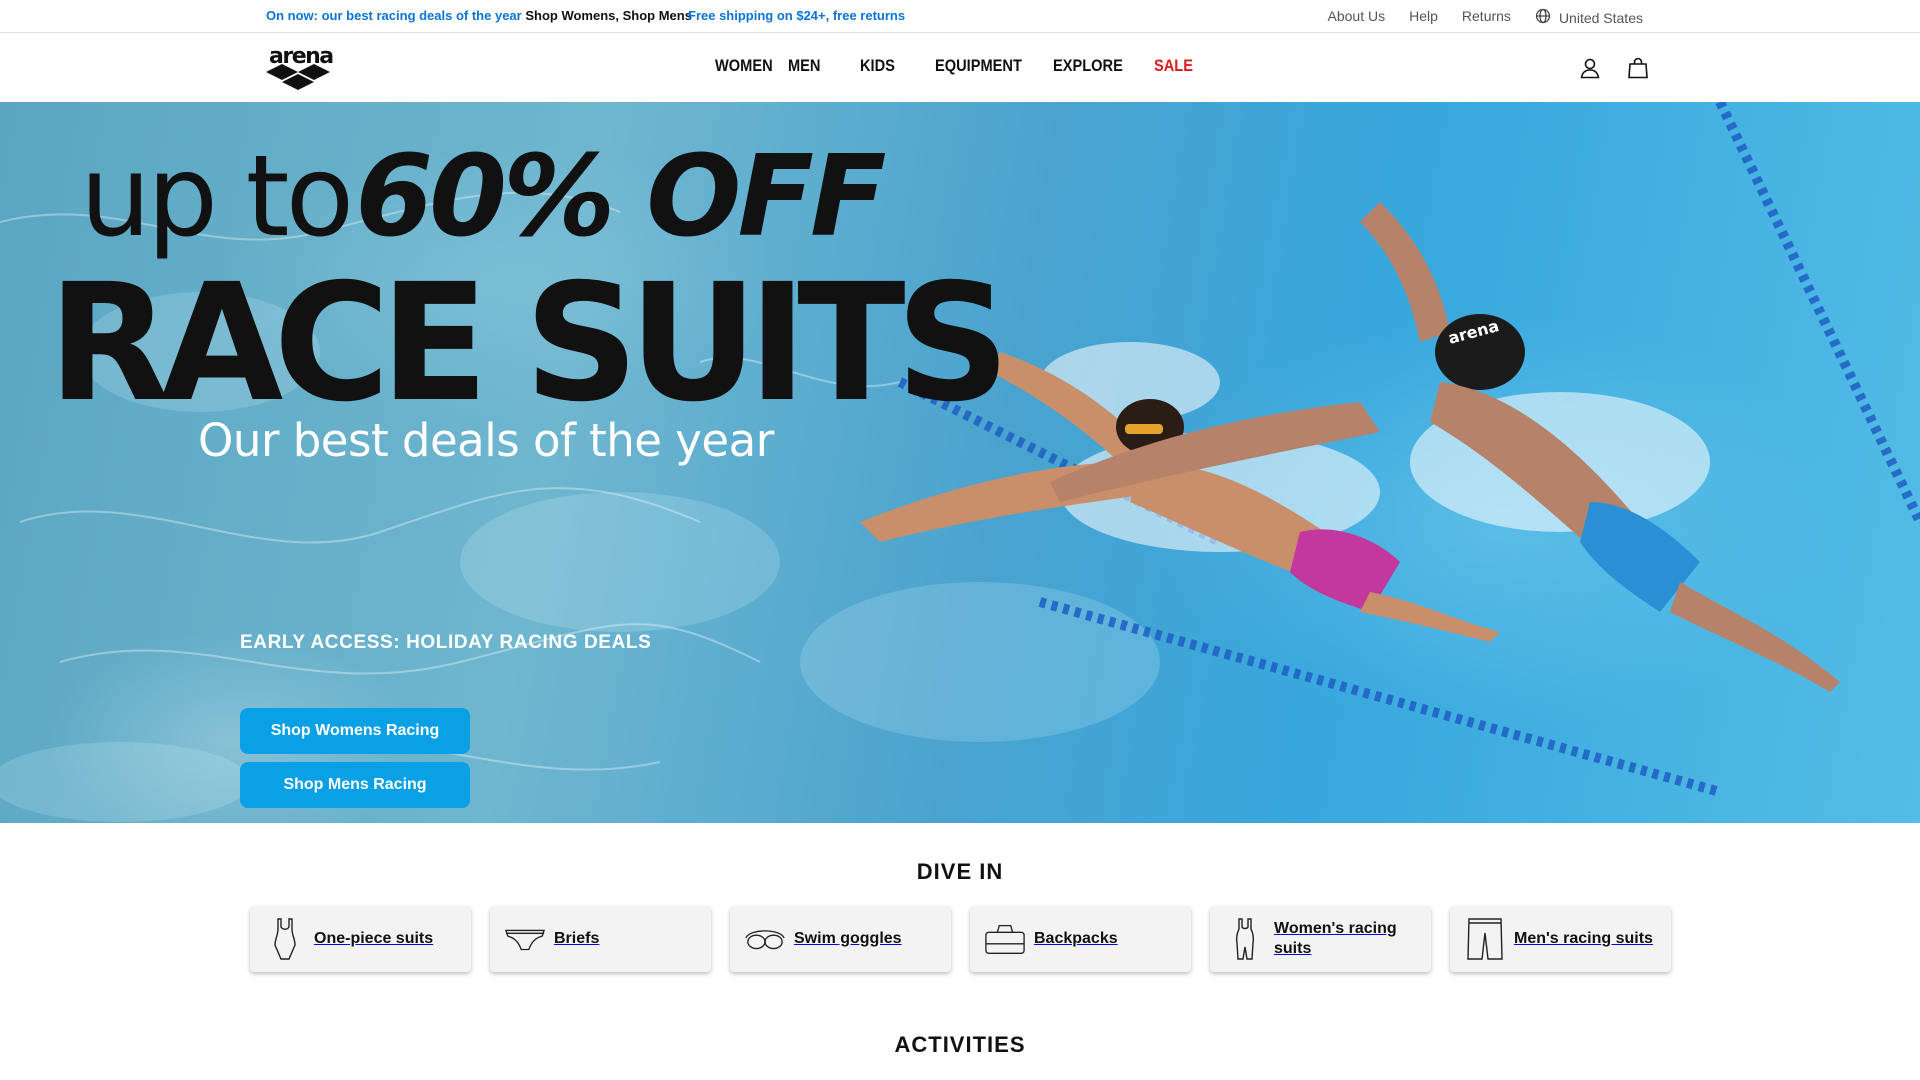 This screenshot has height=1080, width=1920. Describe the element at coordinates (1245, 939) in the screenshot. I see `racing-suit-icon` at that location.